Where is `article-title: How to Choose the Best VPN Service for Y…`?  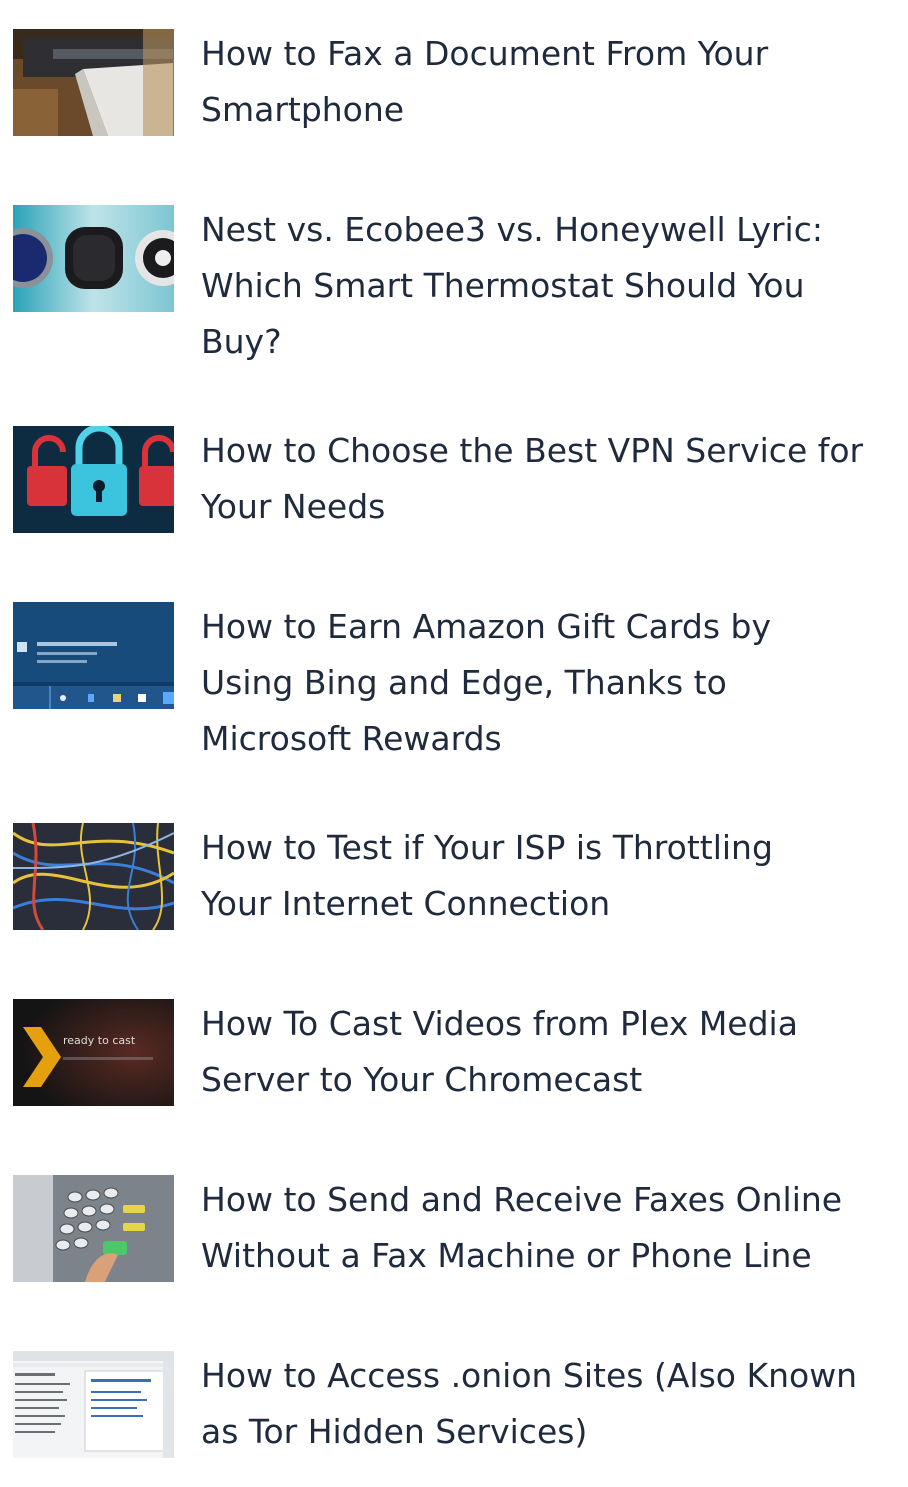
article-title: How to Choose the Best VPN Service for Y… is located at coordinates (554, 479).